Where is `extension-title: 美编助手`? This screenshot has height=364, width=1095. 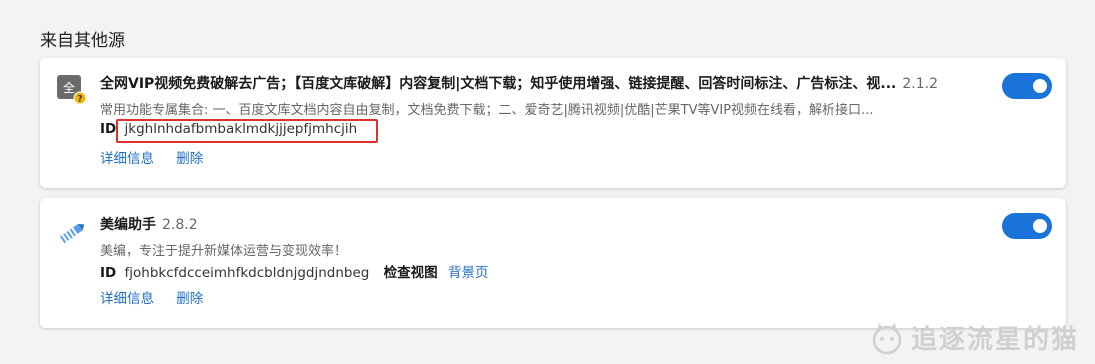 extension-title: 美编助手 is located at coordinates (128, 225).